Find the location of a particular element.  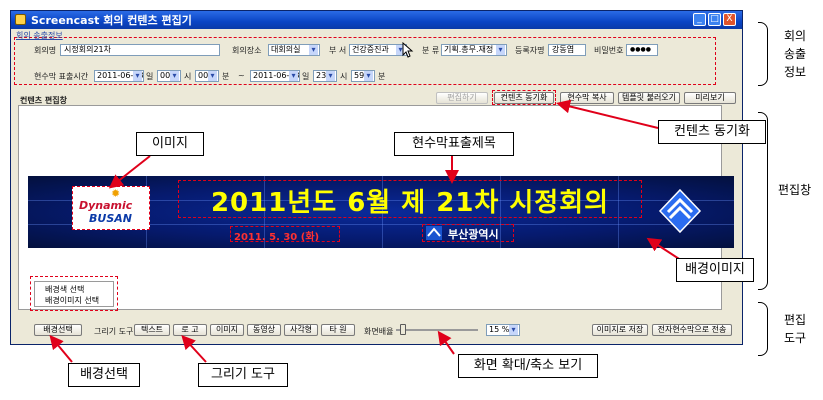

callout-zoom: 화면 확대/축소 보기 is located at coordinates (528, 366).